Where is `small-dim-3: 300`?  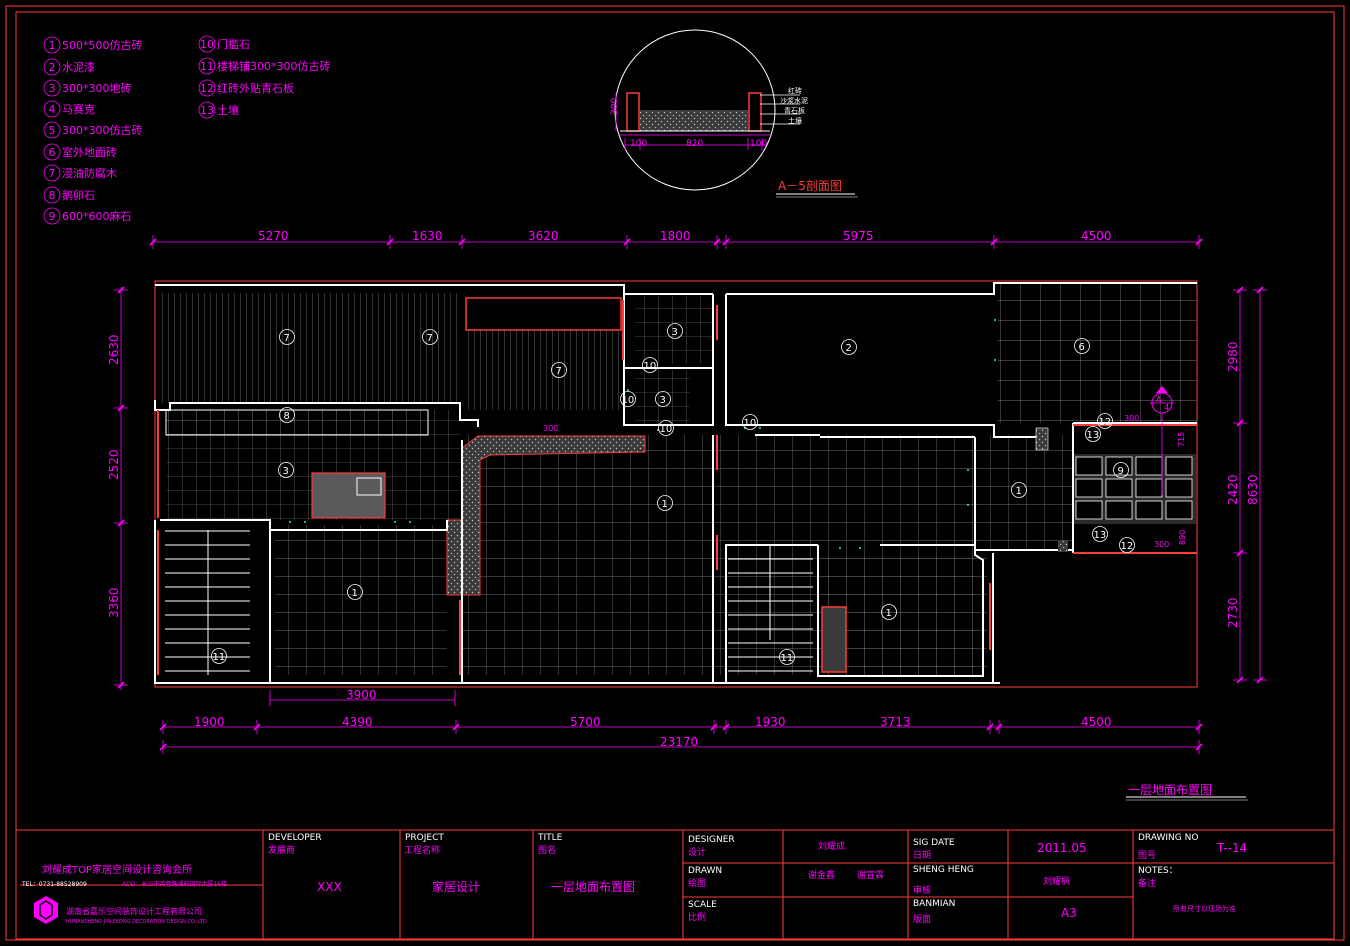 small-dim-3: 300 is located at coordinates (1161, 544).